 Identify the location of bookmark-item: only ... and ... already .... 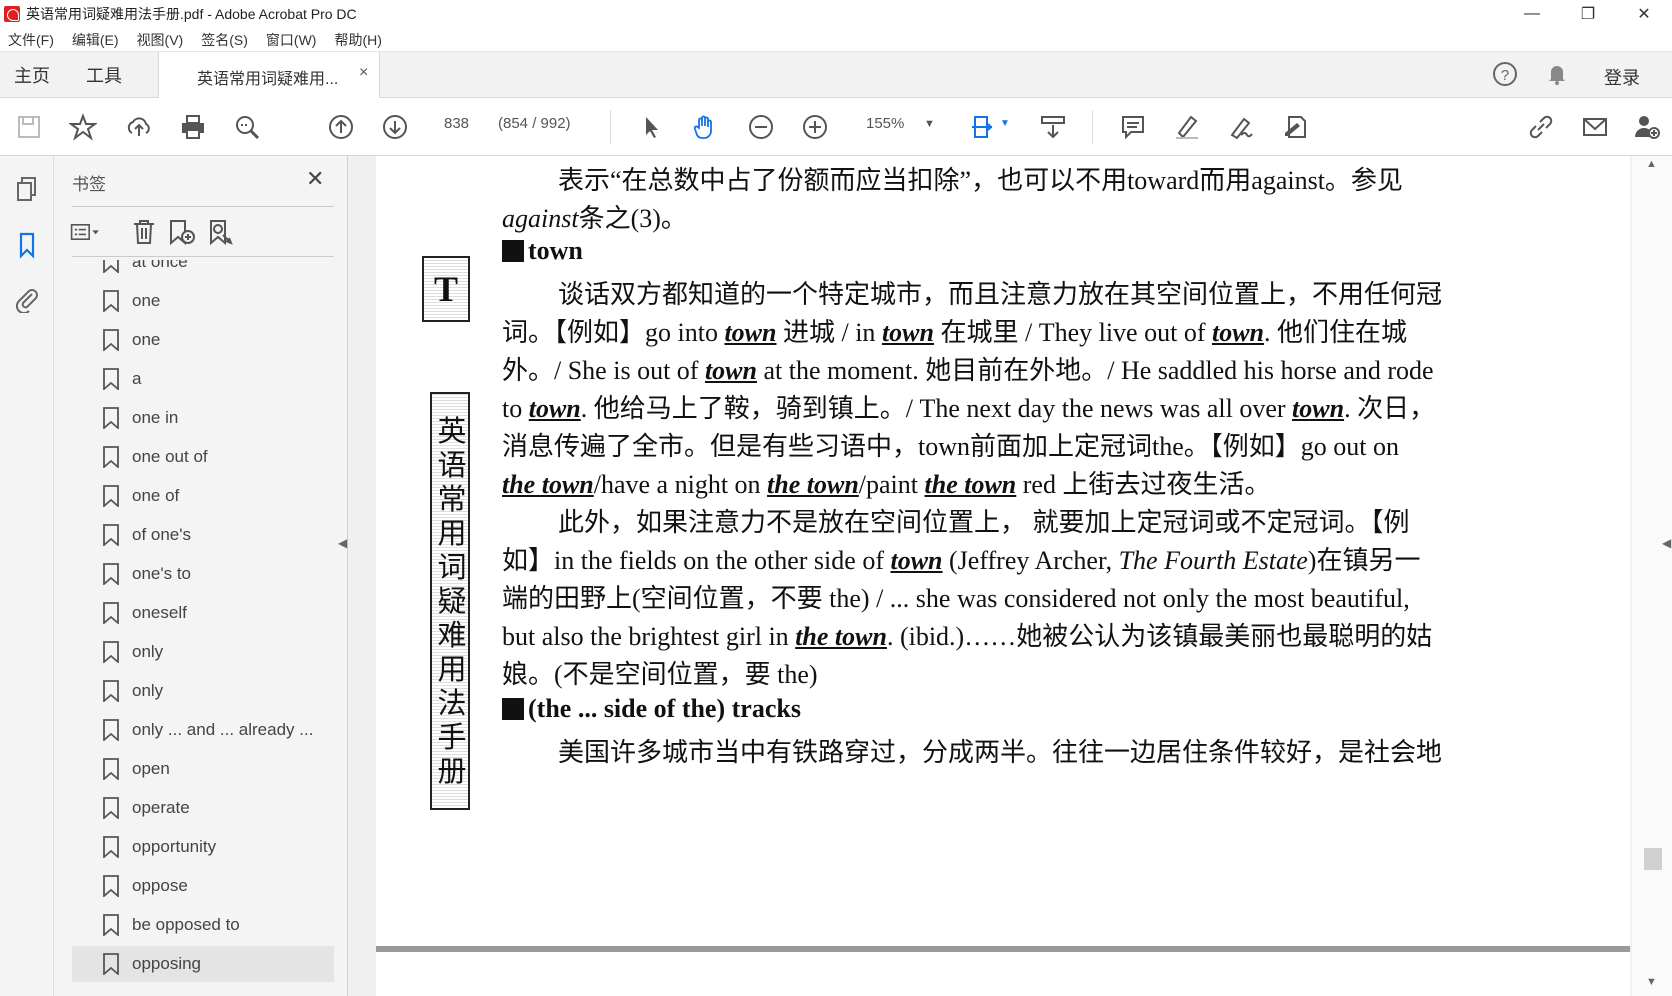
(203, 730).